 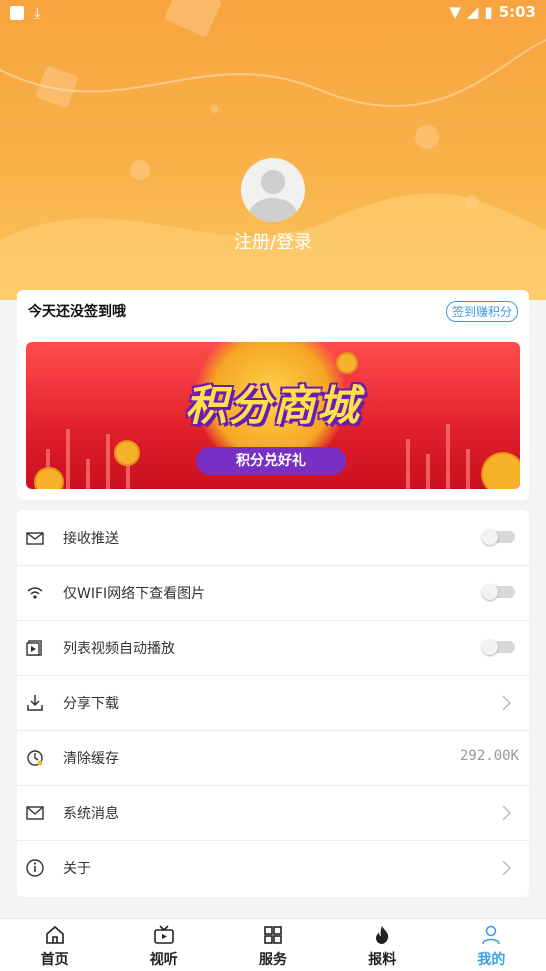 What do you see at coordinates (163, 945) in the screenshot?
I see `nav-media: 视听` at bounding box center [163, 945].